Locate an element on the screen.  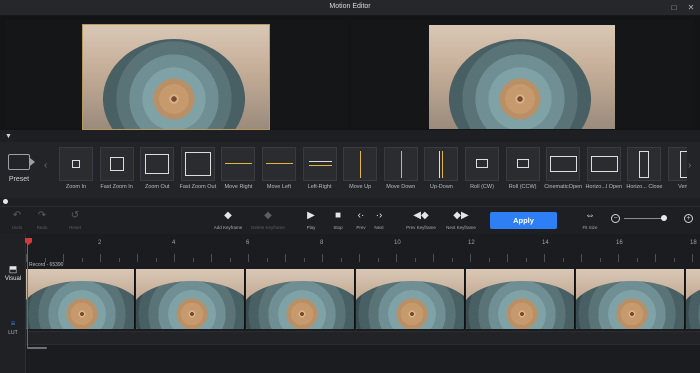
preset-label: Vertic is located at coordinates (682, 187).